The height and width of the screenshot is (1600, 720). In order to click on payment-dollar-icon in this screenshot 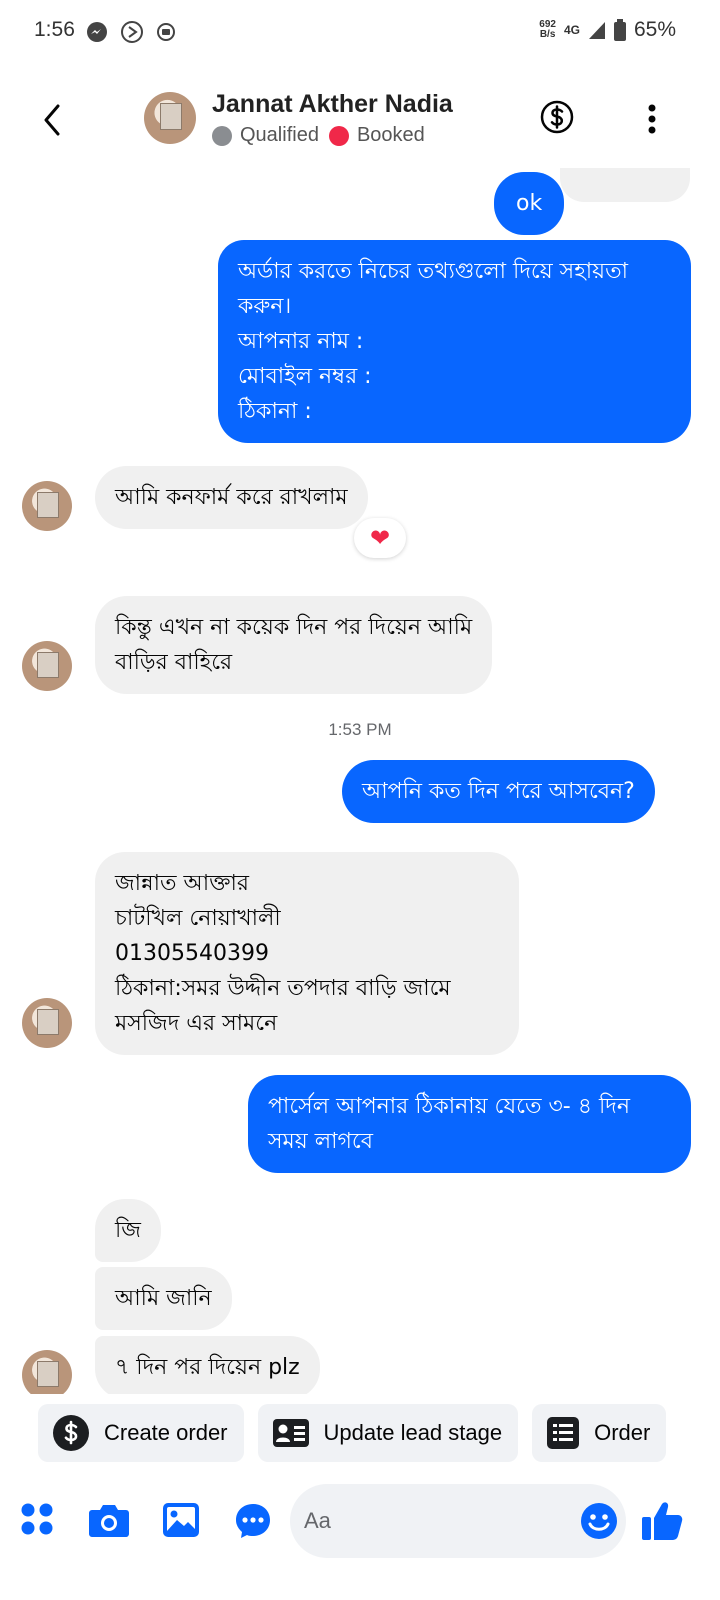, I will do `click(557, 117)`.